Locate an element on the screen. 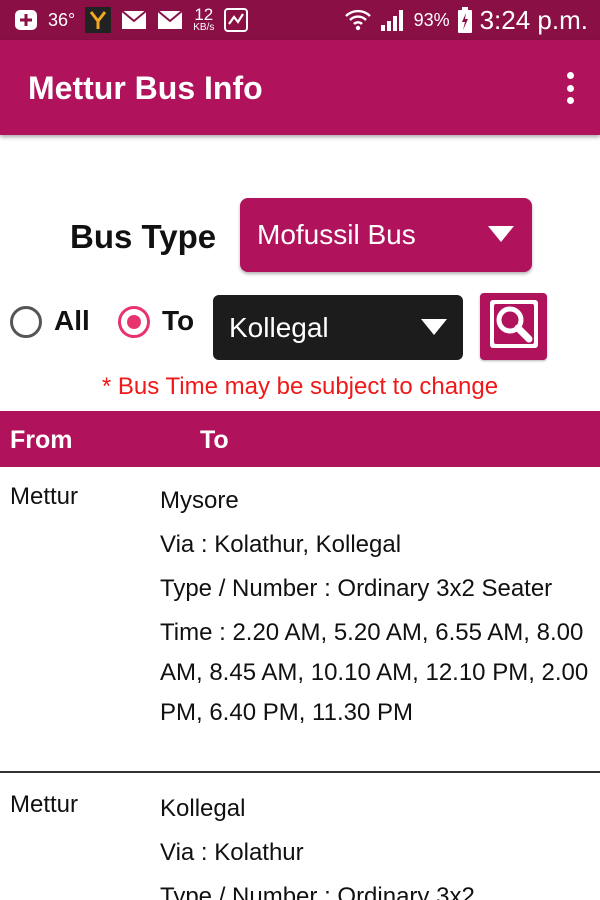 This screenshot has width=600, height=900. status-bar: 36° 12 KB/s 93% 3:24 p.m. is located at coordinates (300, 20).